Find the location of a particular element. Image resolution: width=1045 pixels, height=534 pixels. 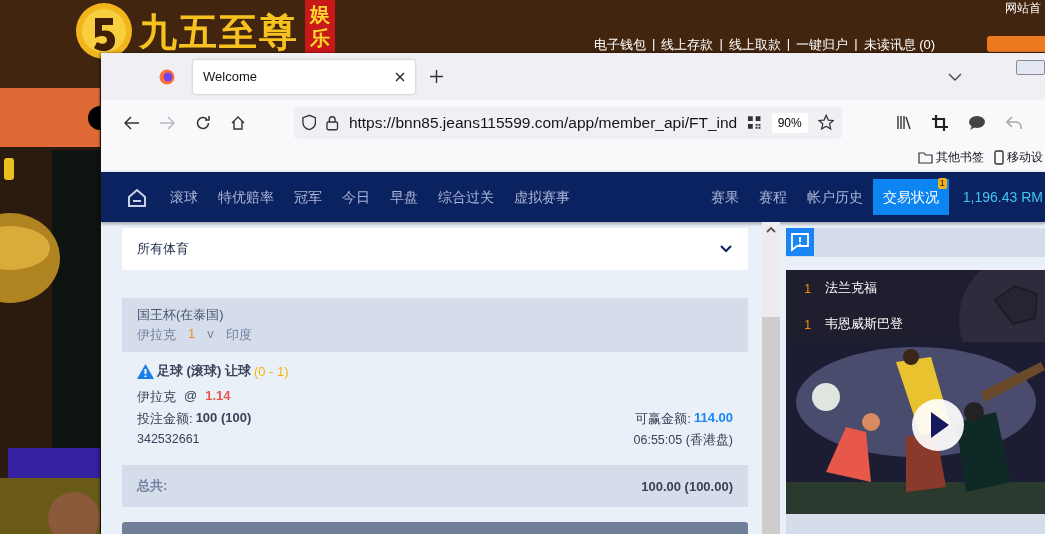

zoom-level: 90% is located at coordinates (789, 122).